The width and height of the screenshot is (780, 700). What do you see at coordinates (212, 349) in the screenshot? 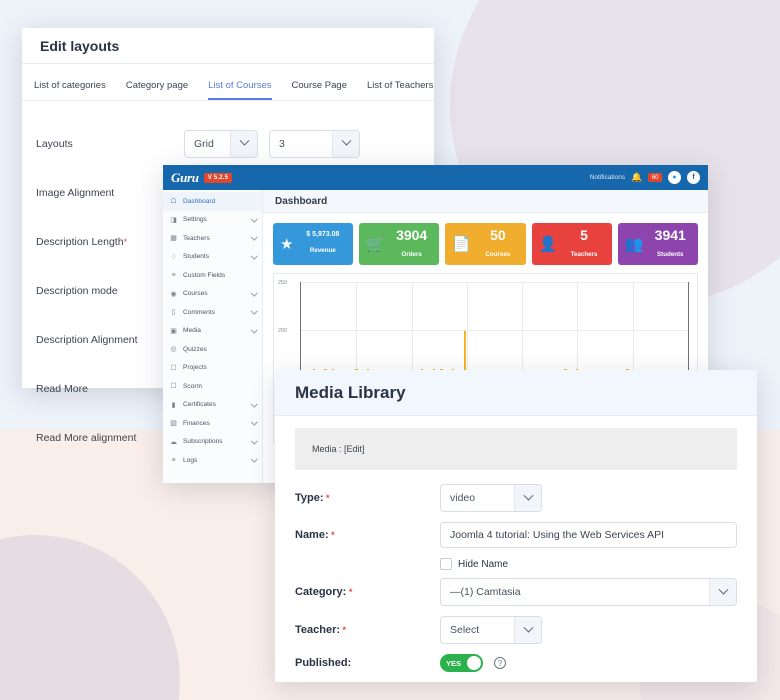
I see `sidebar-item-quizzes: ◎ Quizzes` at bounding box center [212, 349].